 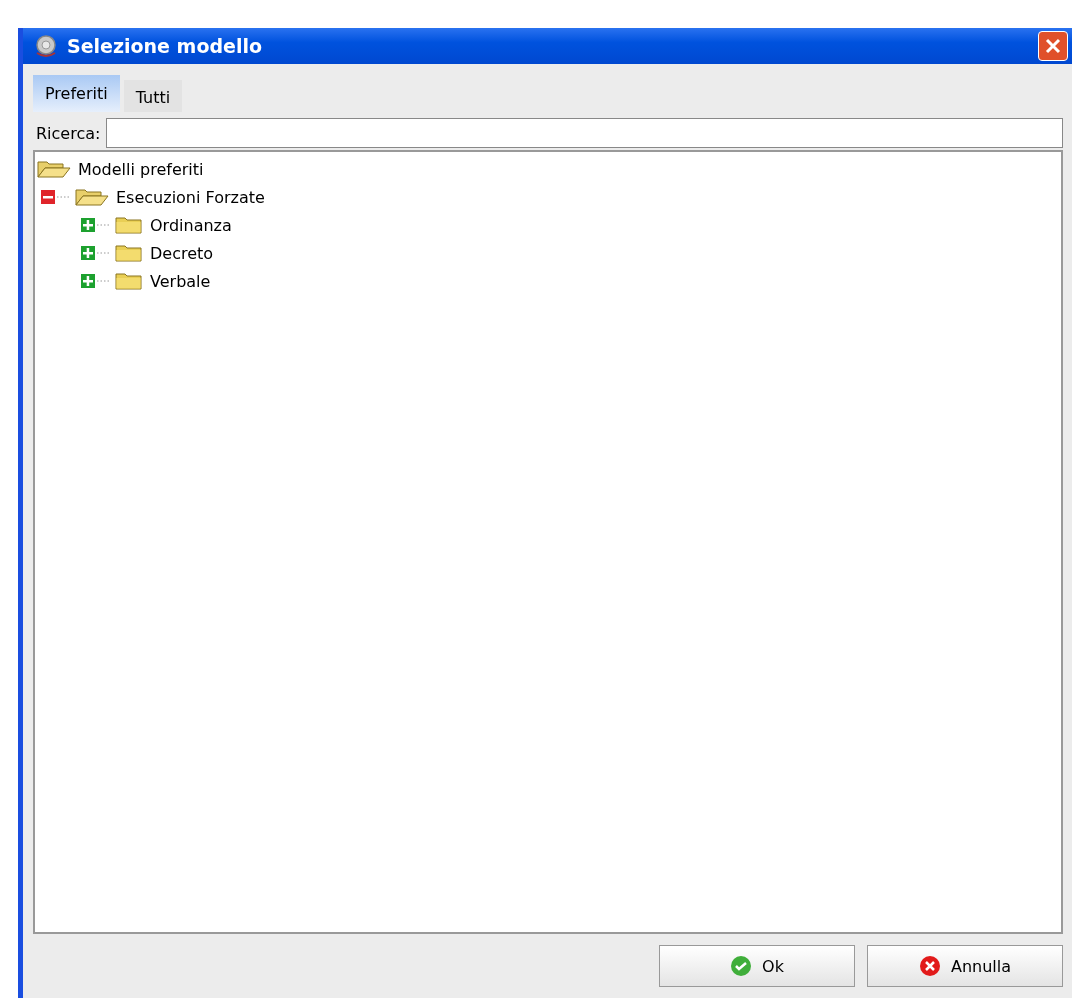 I want to click on tree-item: Decreto, so click(x=180, y=253).